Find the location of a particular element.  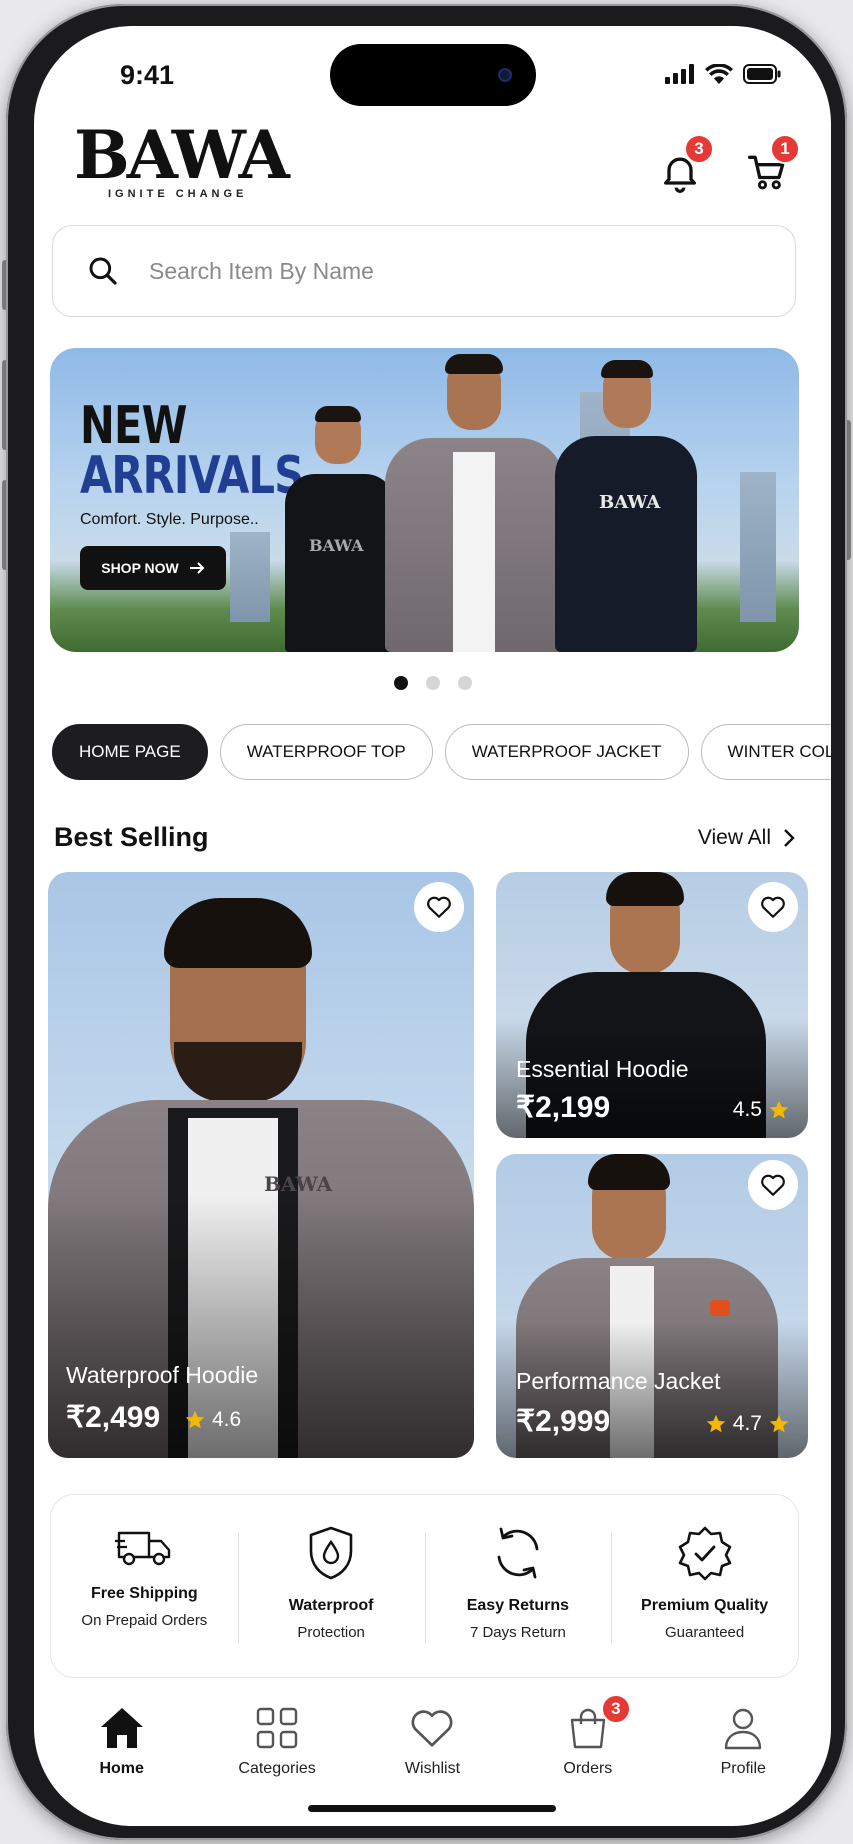

nav-wishlist: Wishlist is located at coordinates (432, 1742).